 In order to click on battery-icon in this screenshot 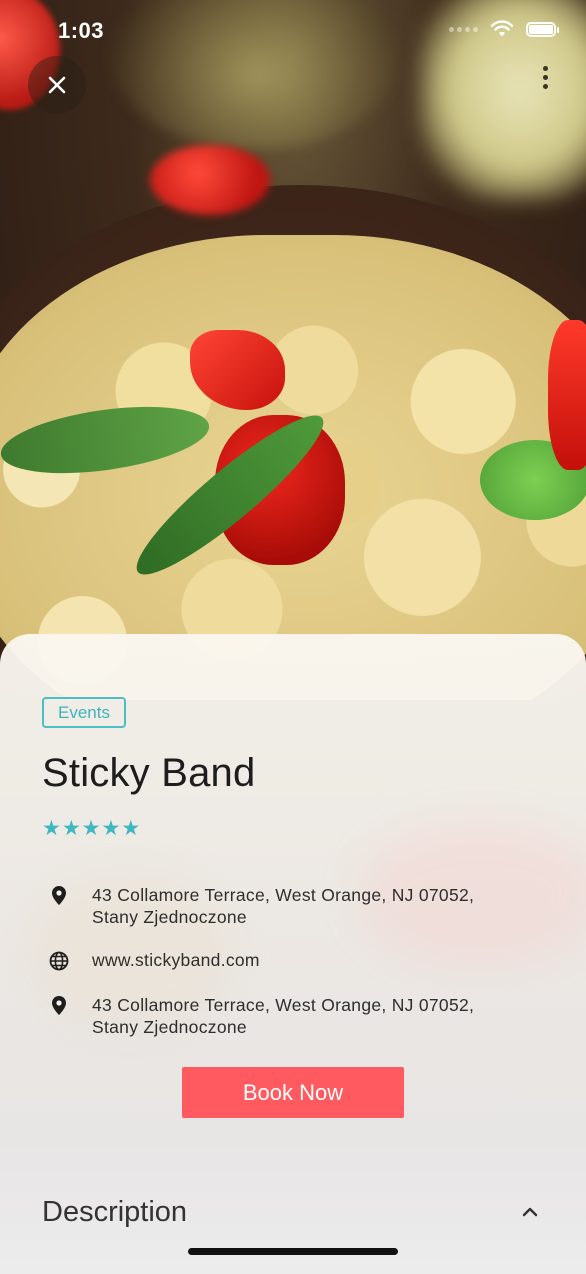, I will do `click(542, 29)`.